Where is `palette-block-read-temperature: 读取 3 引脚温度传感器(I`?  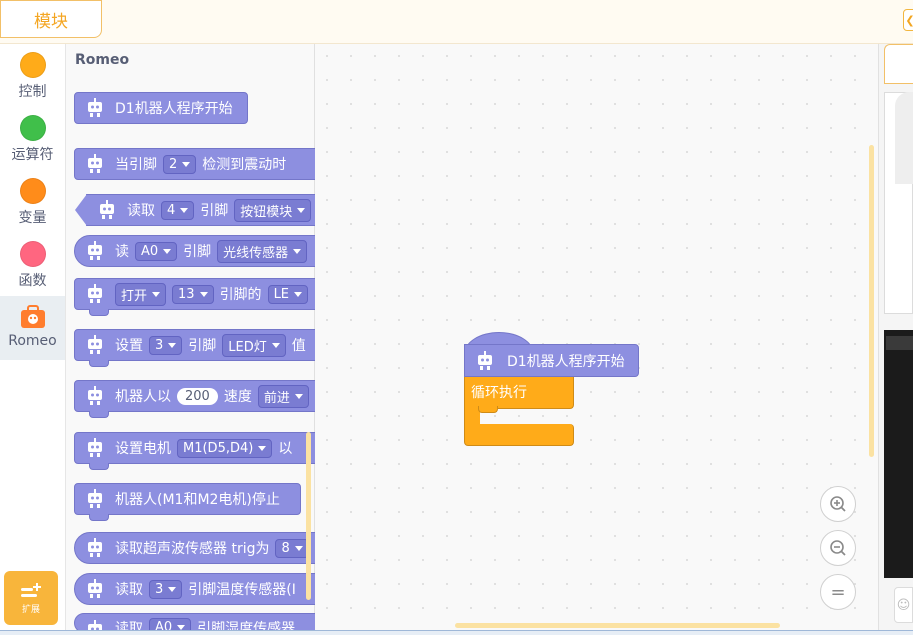 palette-block-read-temperature: 读取 3 引脚温度传感器(I is located at coordinates (204, 589).